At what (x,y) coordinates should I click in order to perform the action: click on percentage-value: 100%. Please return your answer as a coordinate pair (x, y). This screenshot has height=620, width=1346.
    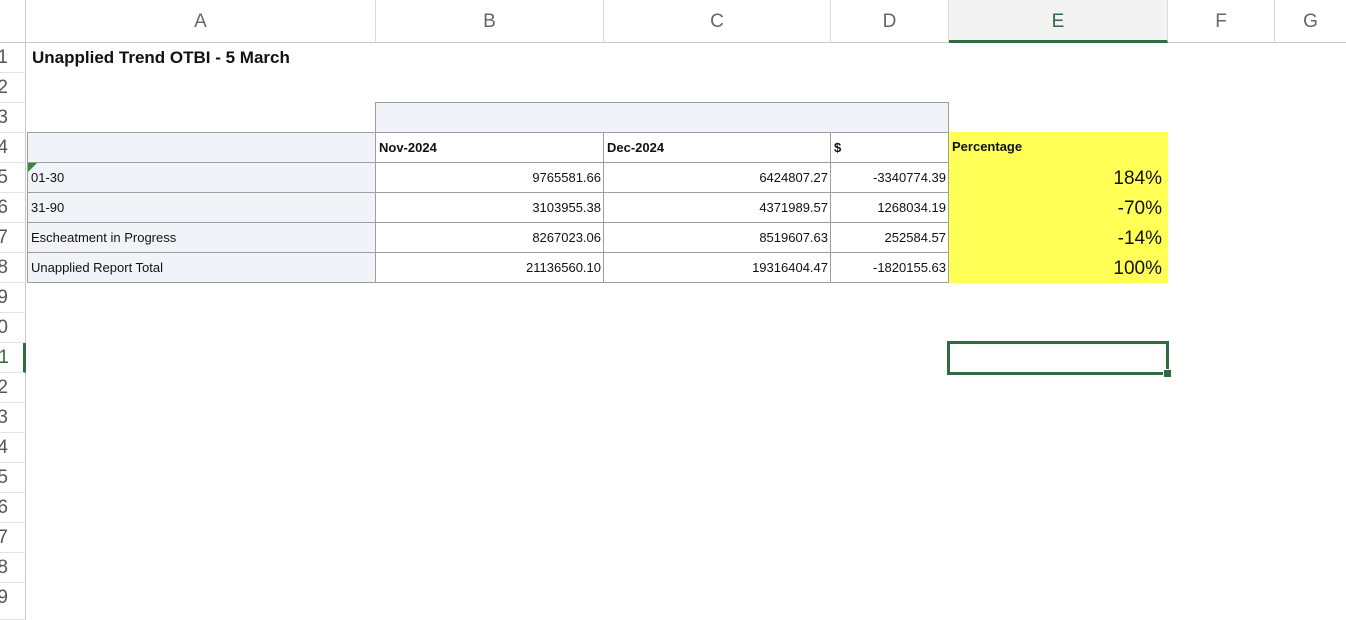
    Looking at the image, I should click on (1058, 267).